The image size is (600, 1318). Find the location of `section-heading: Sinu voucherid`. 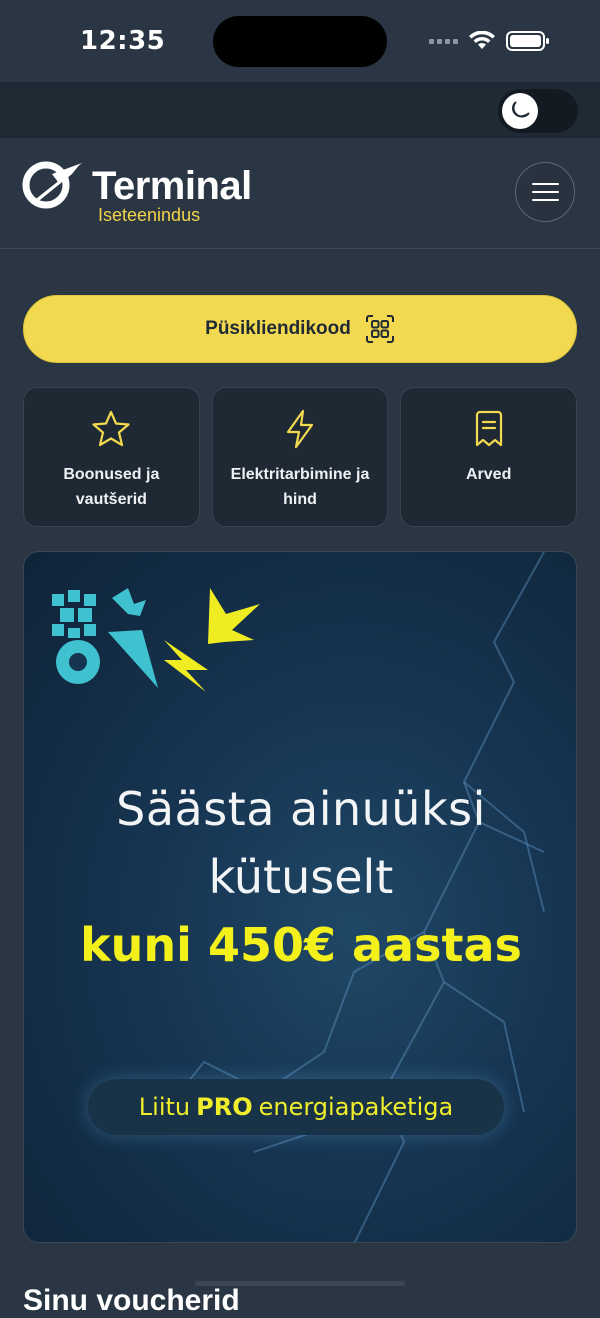

section-heading: Sinu voucherid is located at coordinates (131, 1300).